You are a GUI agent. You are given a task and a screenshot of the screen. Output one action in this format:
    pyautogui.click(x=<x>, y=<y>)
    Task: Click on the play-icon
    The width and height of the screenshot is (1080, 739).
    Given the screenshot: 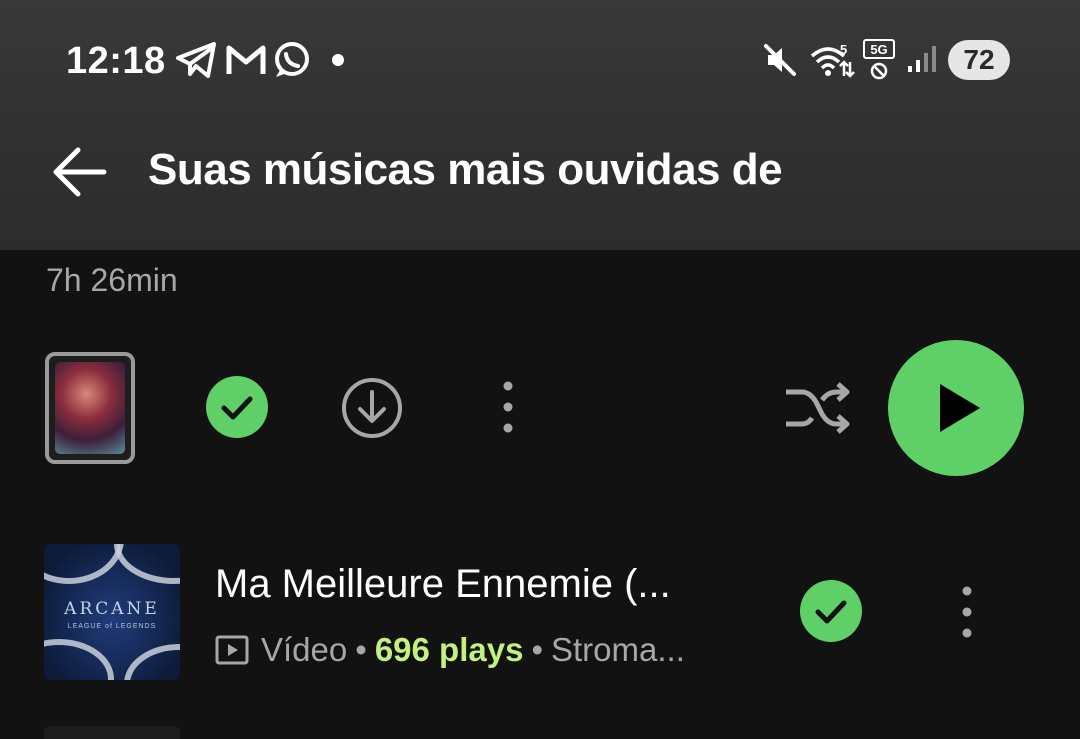 What is the action you would take?
    pyautogui.click(x=960, y=408)
    